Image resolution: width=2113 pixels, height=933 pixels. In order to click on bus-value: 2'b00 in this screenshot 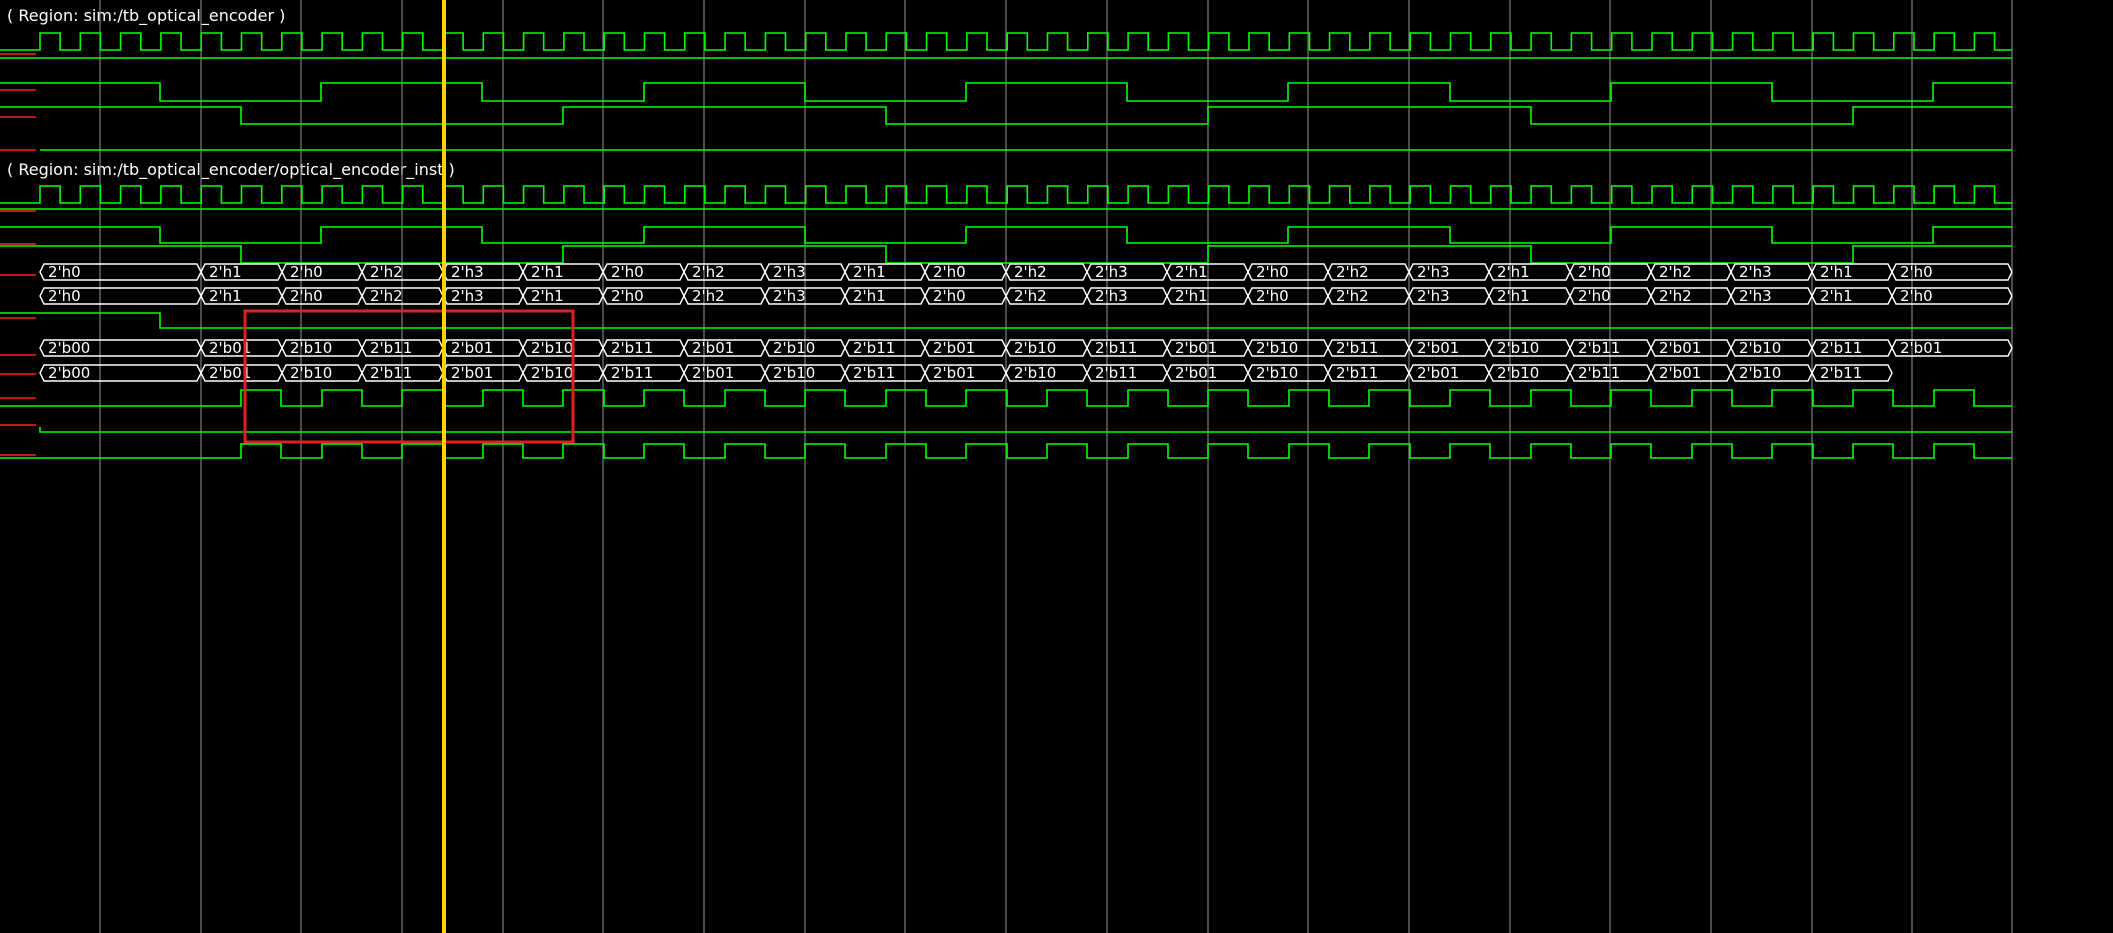, I will do `click(69, 348)`.